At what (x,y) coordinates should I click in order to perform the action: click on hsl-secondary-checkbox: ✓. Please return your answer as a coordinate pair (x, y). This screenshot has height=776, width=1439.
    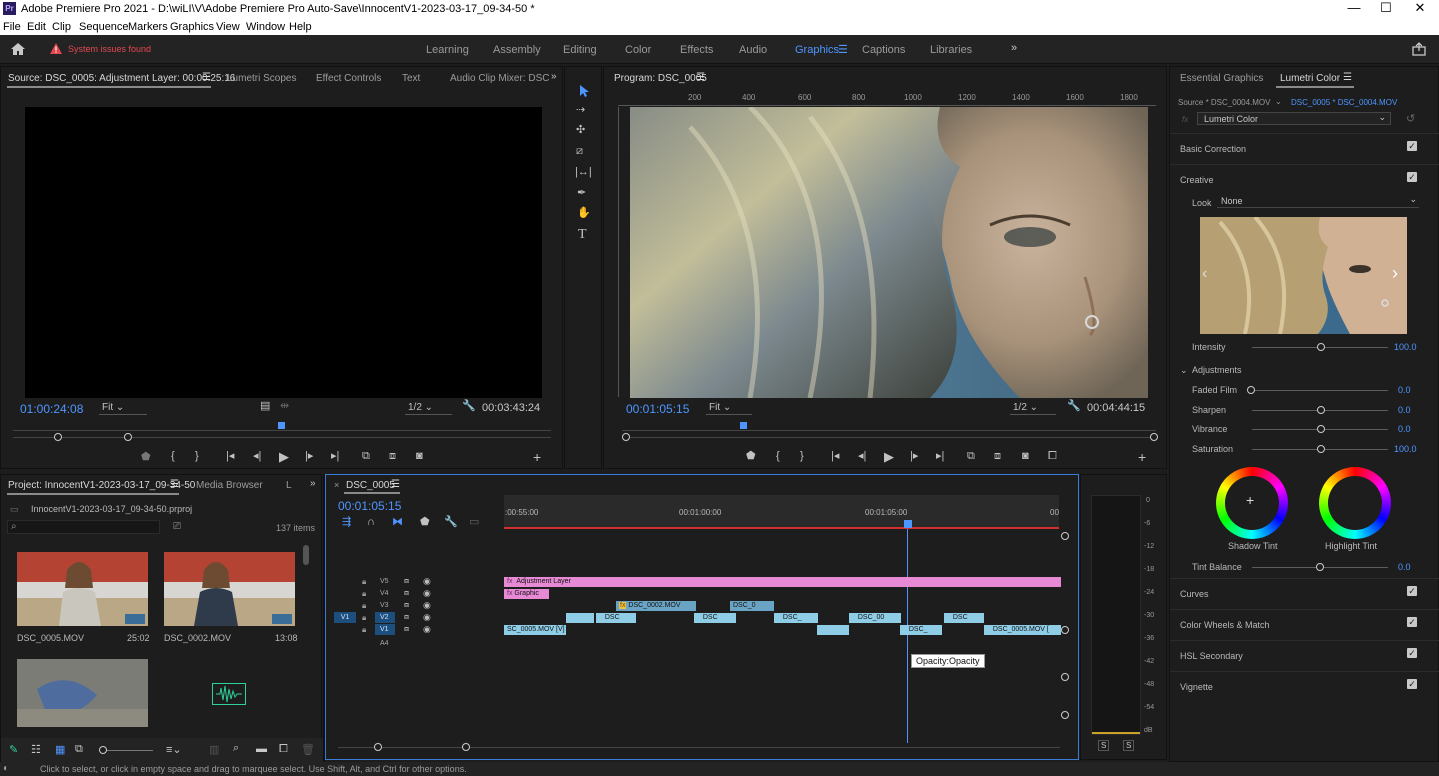
    Looking at the image, I should click on (1412, 653).